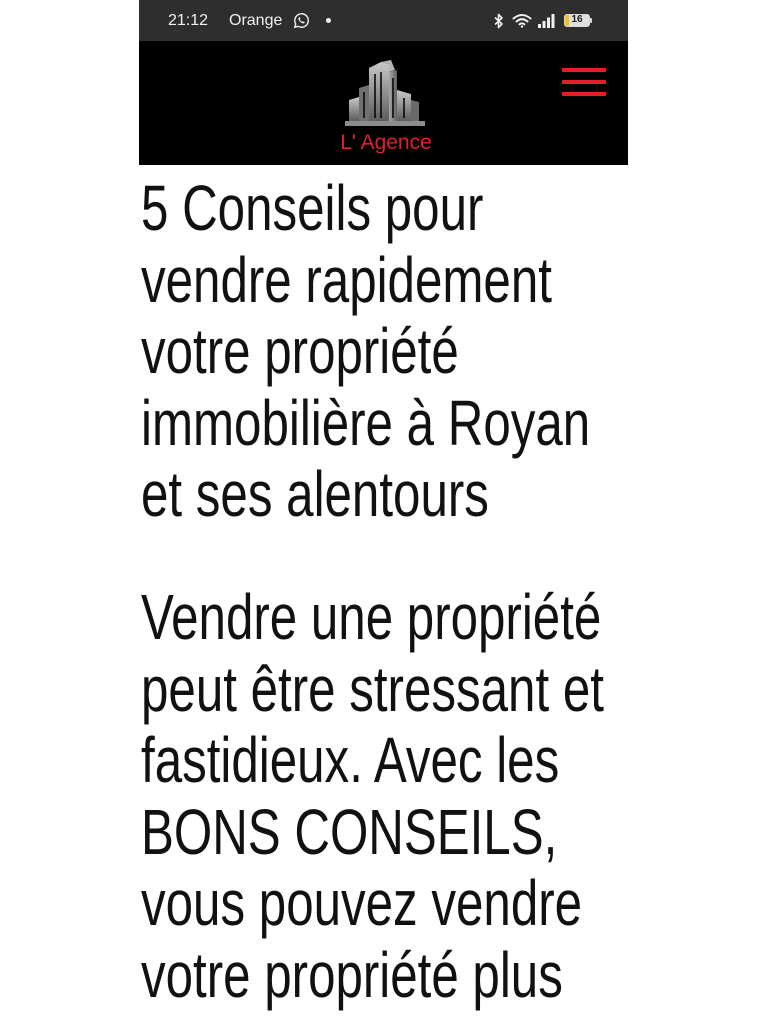 This screenshot has width=768, height=1024. Describe the element at coordinates (312, 208) in the screenshot. I see `article-title-line: 5 Conseils pour` at that location.